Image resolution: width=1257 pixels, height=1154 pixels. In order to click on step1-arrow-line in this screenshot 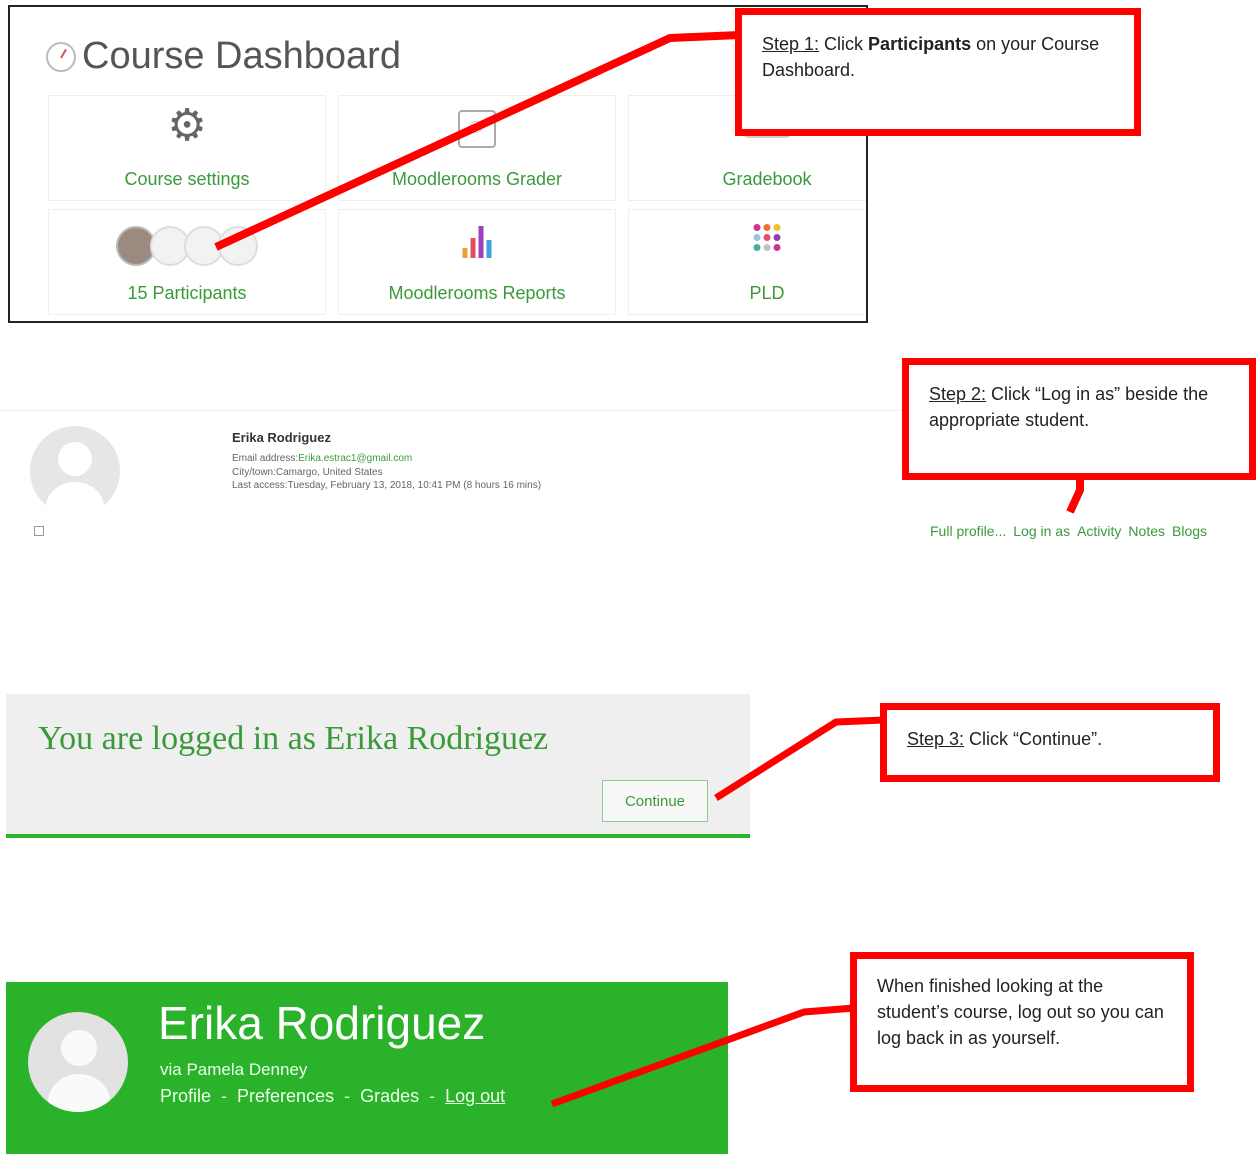, I will do `click(477, 141)`.